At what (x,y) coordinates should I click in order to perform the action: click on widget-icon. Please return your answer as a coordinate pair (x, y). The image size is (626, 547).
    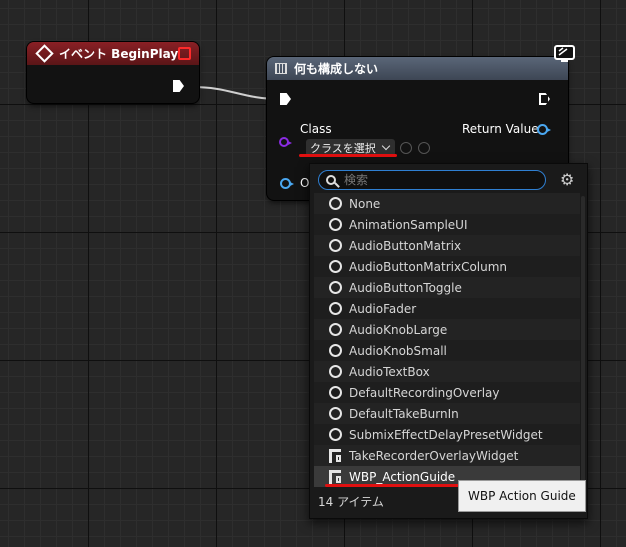
    Looking at the image, I should click on (281, 68).